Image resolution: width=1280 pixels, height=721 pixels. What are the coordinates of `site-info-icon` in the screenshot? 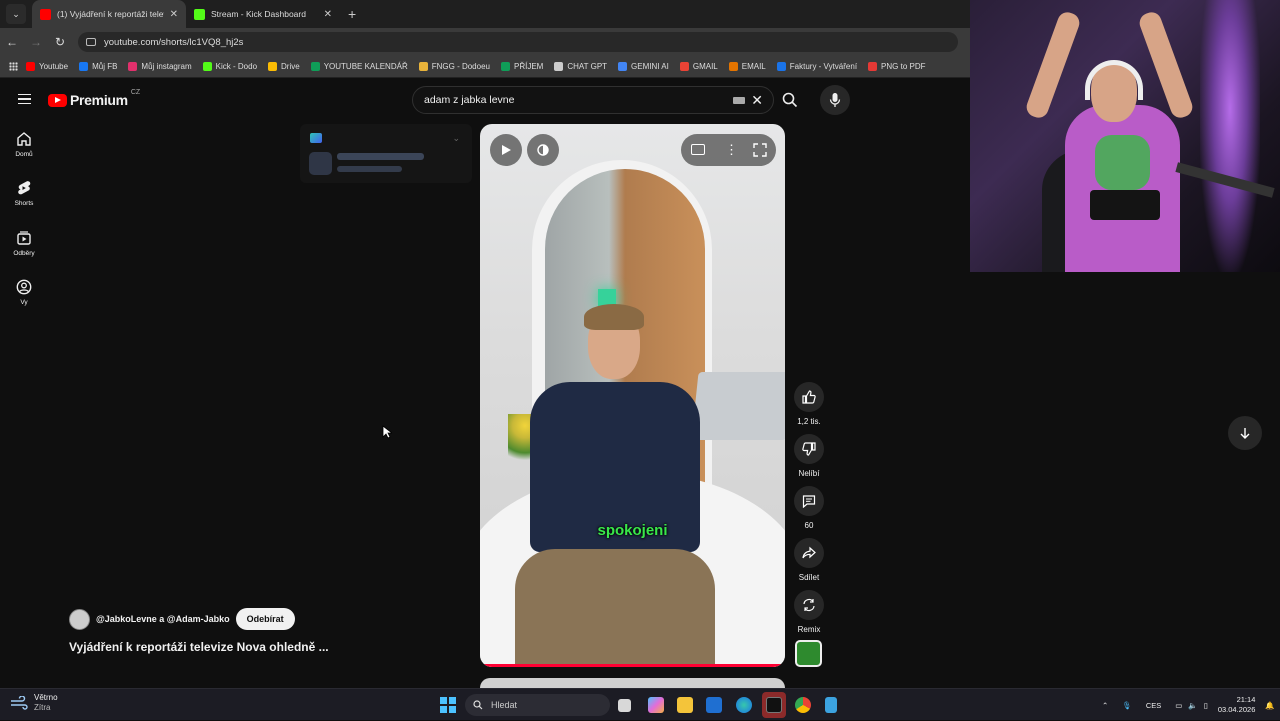 It's located at (91, 42).